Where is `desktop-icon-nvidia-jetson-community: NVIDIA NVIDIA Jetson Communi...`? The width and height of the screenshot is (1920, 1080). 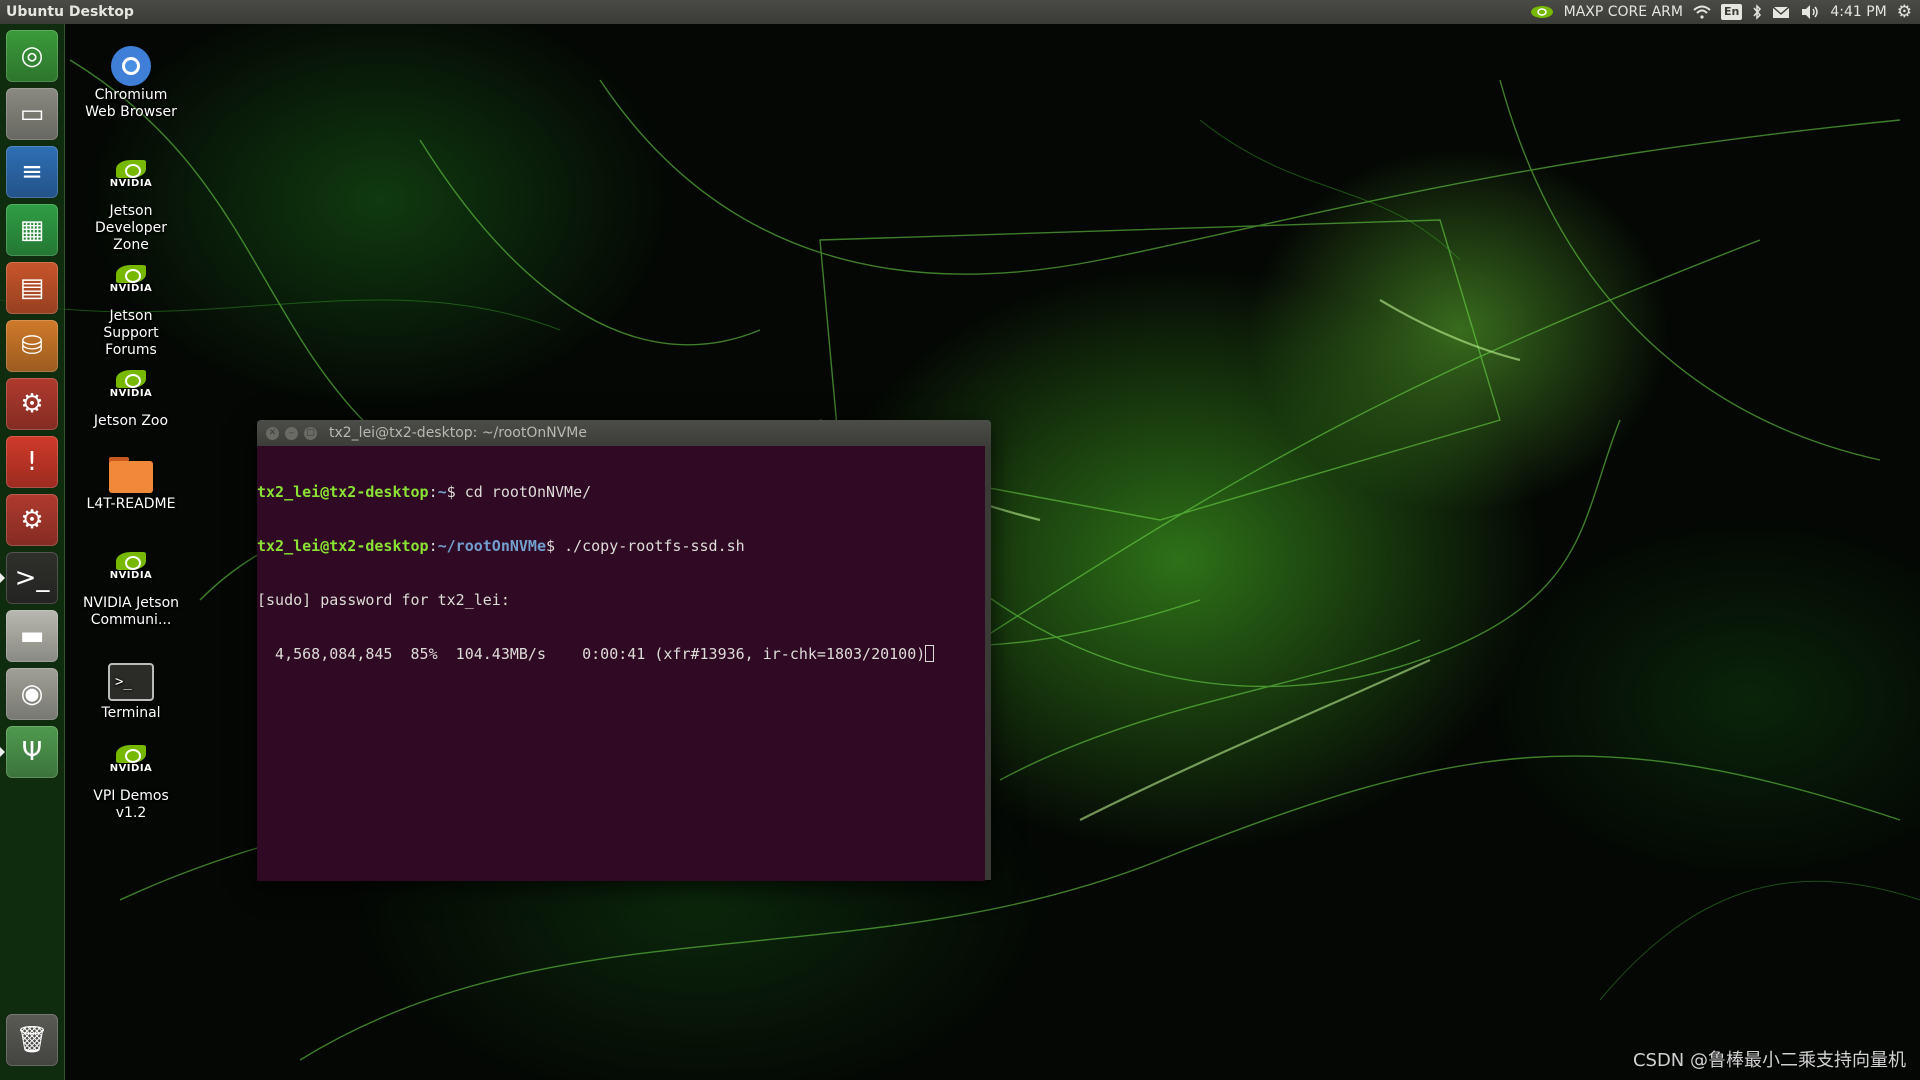
desktop-icon-nvidia-jetson-community: NVIDIA NVIDIA Jetson Communi... is located at coordinates (131, 590).